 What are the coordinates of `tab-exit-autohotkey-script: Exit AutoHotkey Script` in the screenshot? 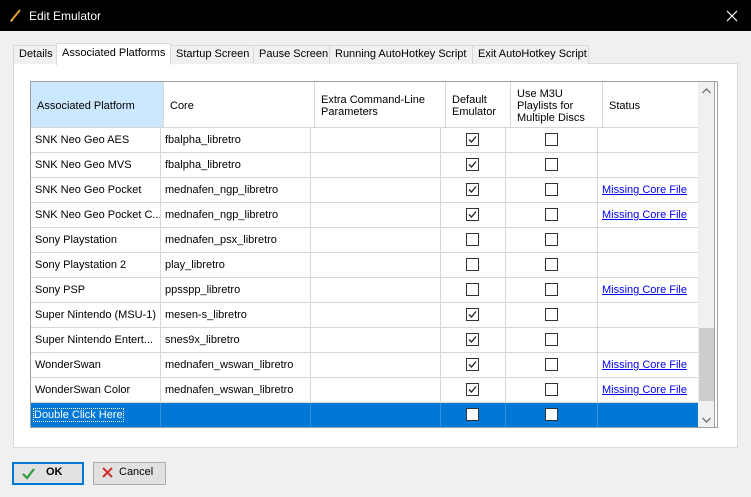 It's located at (530, 54).